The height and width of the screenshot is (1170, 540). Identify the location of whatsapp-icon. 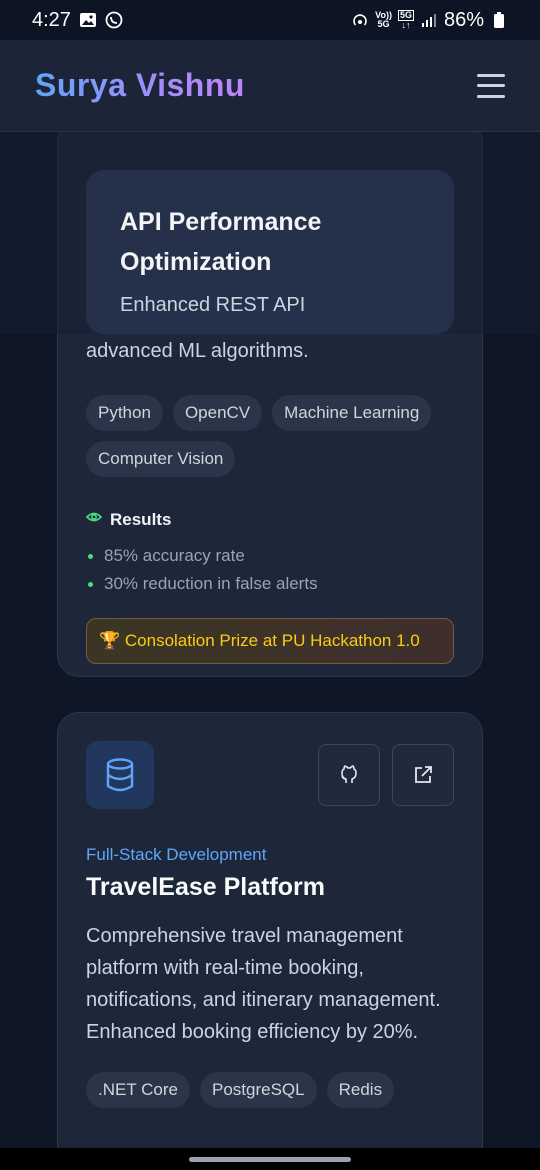
(114, 20).